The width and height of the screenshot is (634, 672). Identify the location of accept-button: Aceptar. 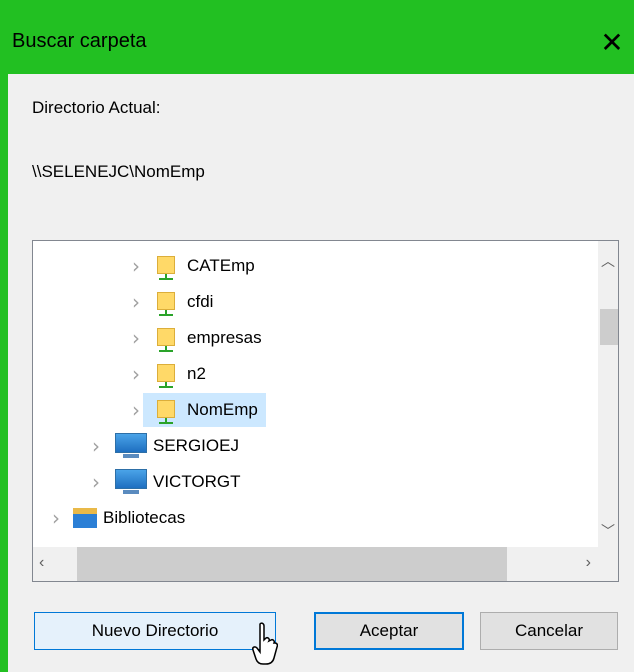
(389, 631).